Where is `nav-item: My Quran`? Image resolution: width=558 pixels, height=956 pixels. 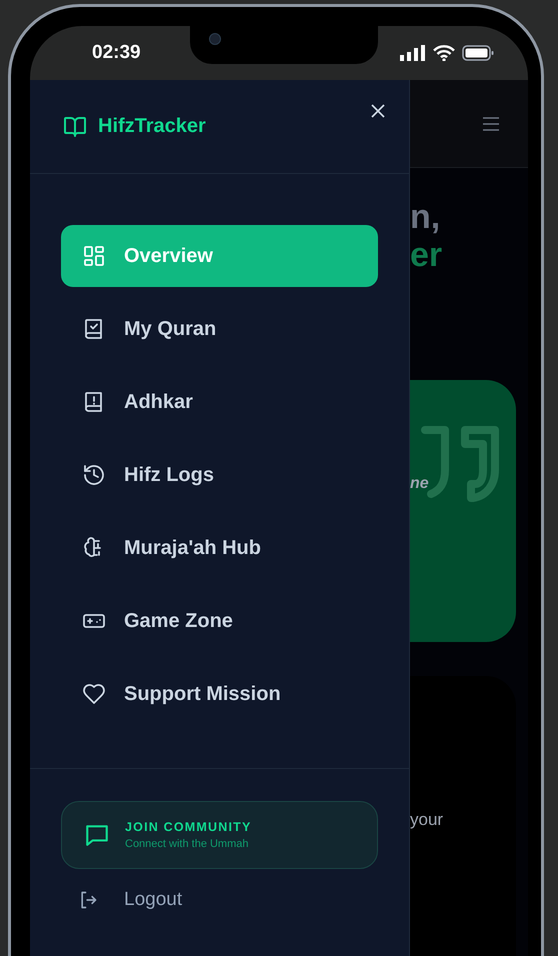
nav-item: My Quran is located at coordinates (219, 329).